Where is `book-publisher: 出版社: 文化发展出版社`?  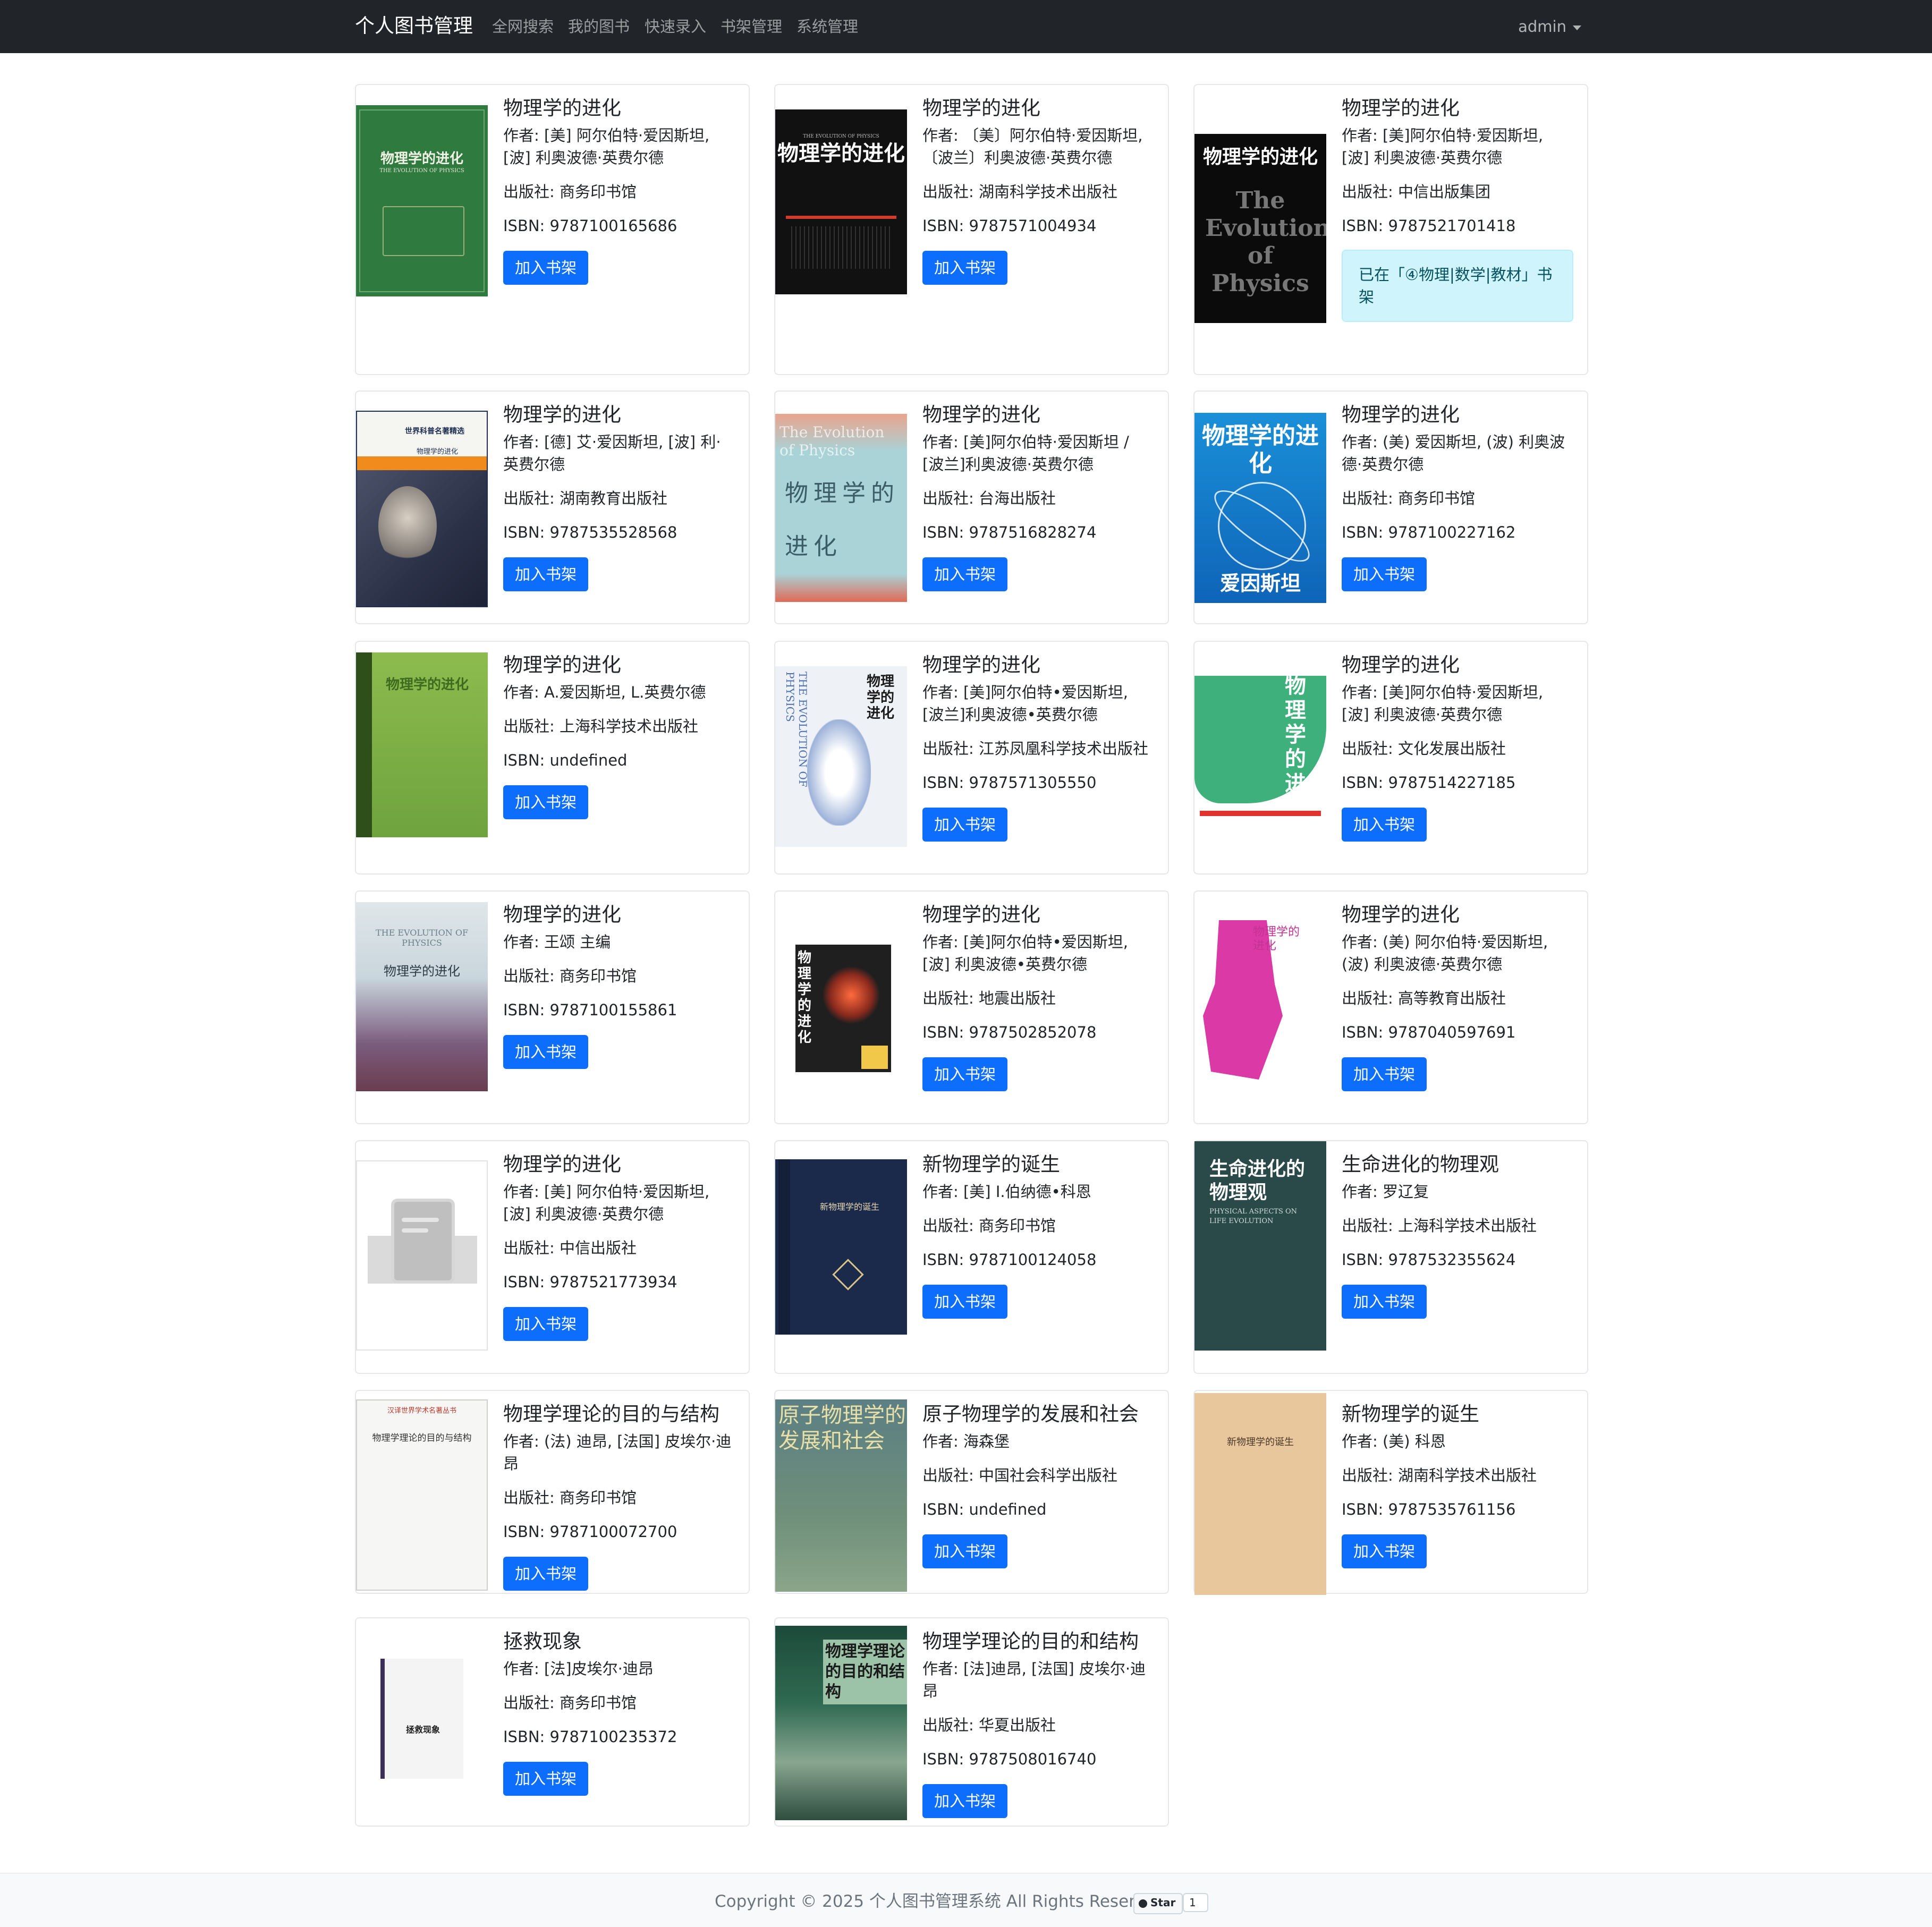 book-publisher: 出版社: 文化发展出版社 is located at coordinates (1424, 749).